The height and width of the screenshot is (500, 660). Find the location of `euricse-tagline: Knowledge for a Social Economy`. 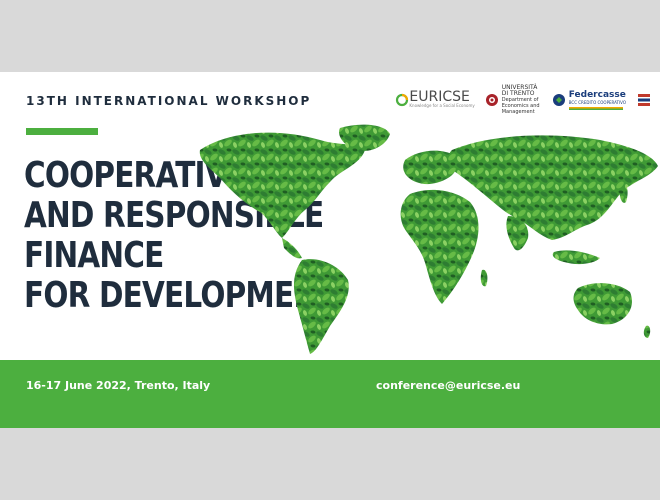

euricse-tagline: Knowledge for a Social Economy is located at coordinates (442, 105).